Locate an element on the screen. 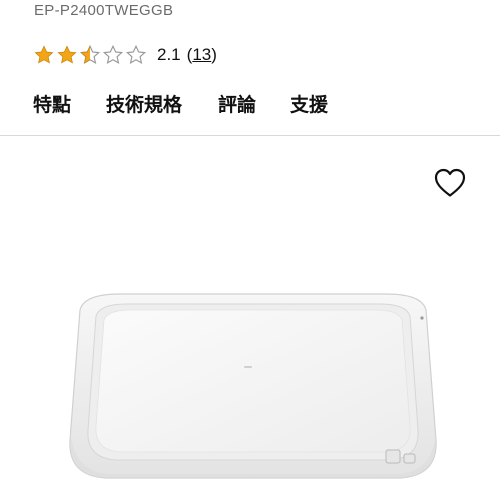  product-tabs: 特點 技術規格 評論 支援 is located at coordinates (250, 108).